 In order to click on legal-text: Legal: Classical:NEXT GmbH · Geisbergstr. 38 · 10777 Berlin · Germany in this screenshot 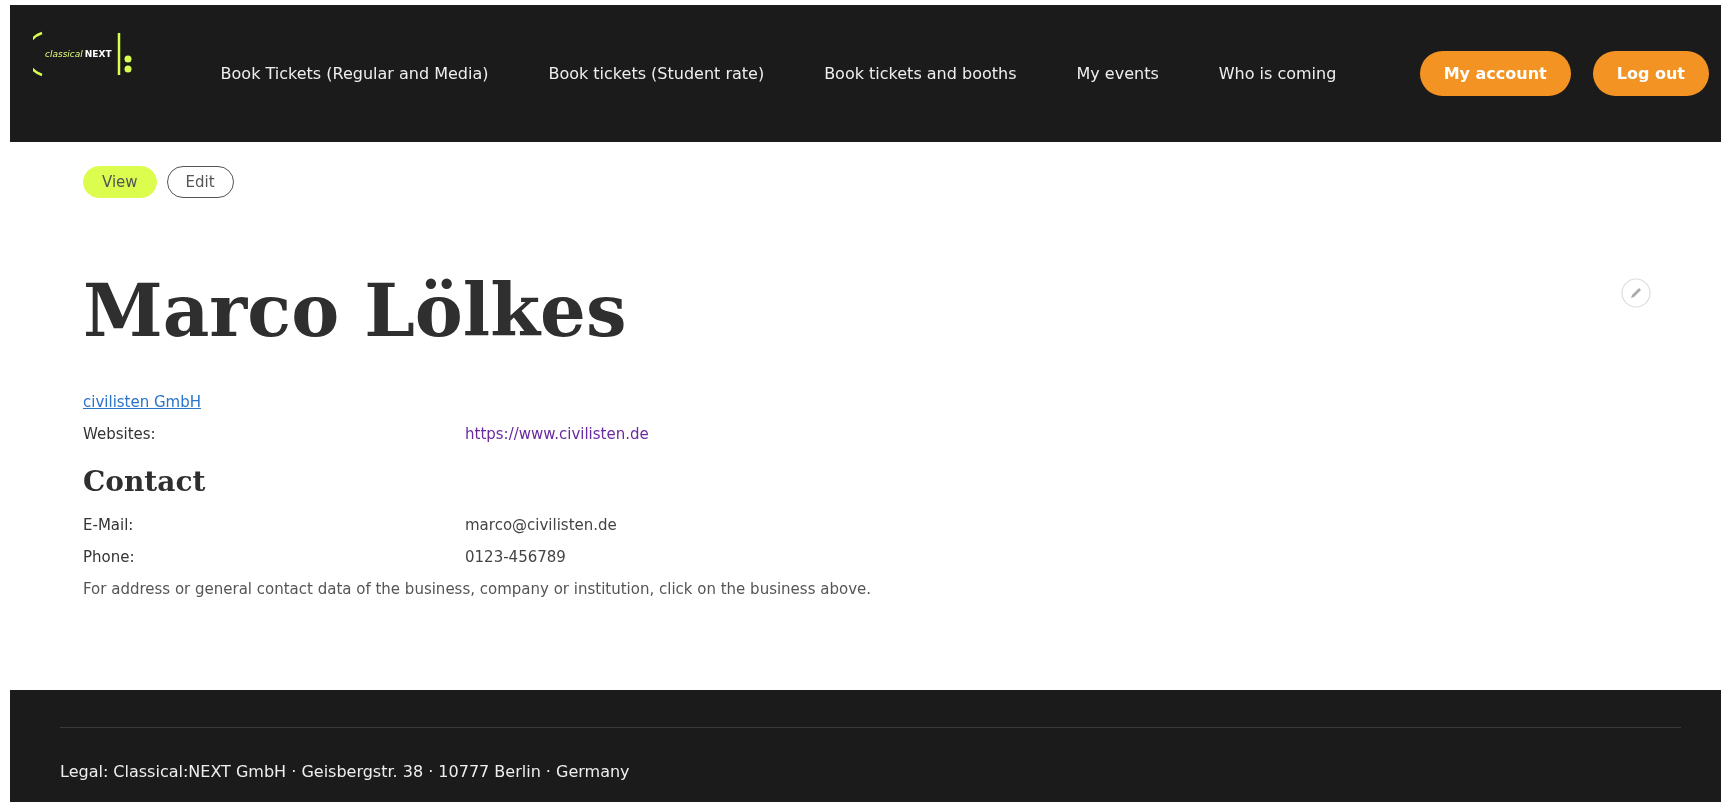, I will do `click(345, 771)`.